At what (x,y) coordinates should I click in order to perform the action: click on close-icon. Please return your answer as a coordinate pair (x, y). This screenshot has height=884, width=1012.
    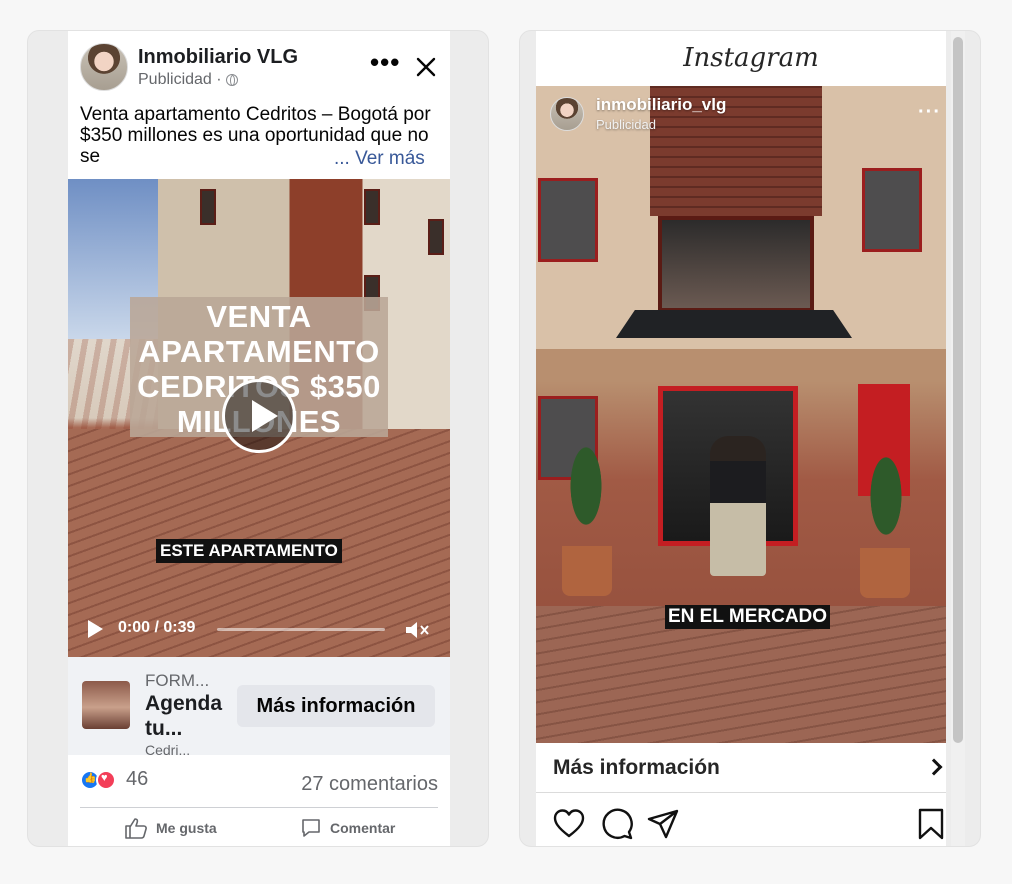
    Looking at the image, I should click on (426, 67).